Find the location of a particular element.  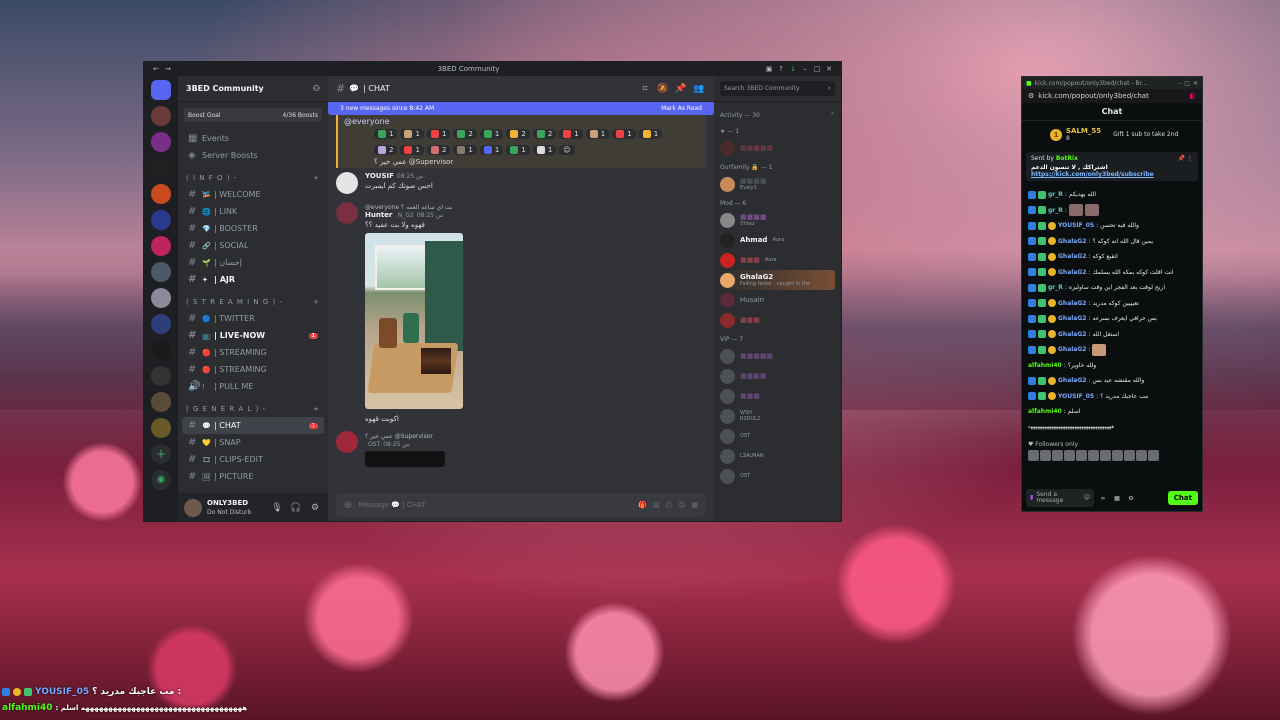

emoji-icon: ☺ is located at coordinates (681, 505).